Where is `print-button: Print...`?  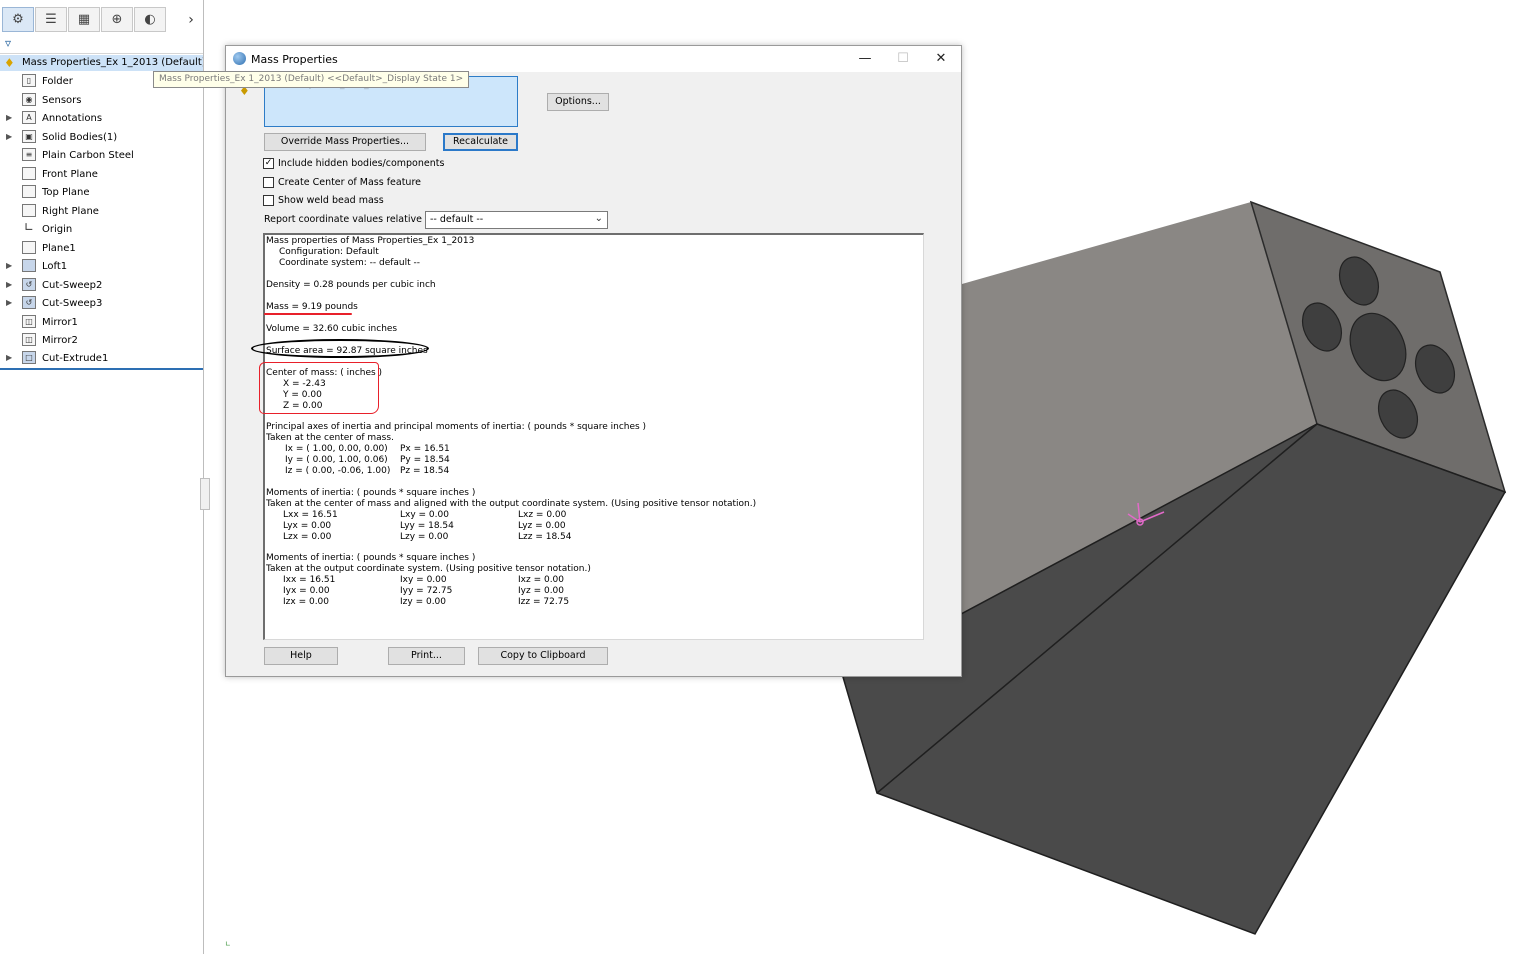
print-button: Print... is located at coordinates (426, 656).